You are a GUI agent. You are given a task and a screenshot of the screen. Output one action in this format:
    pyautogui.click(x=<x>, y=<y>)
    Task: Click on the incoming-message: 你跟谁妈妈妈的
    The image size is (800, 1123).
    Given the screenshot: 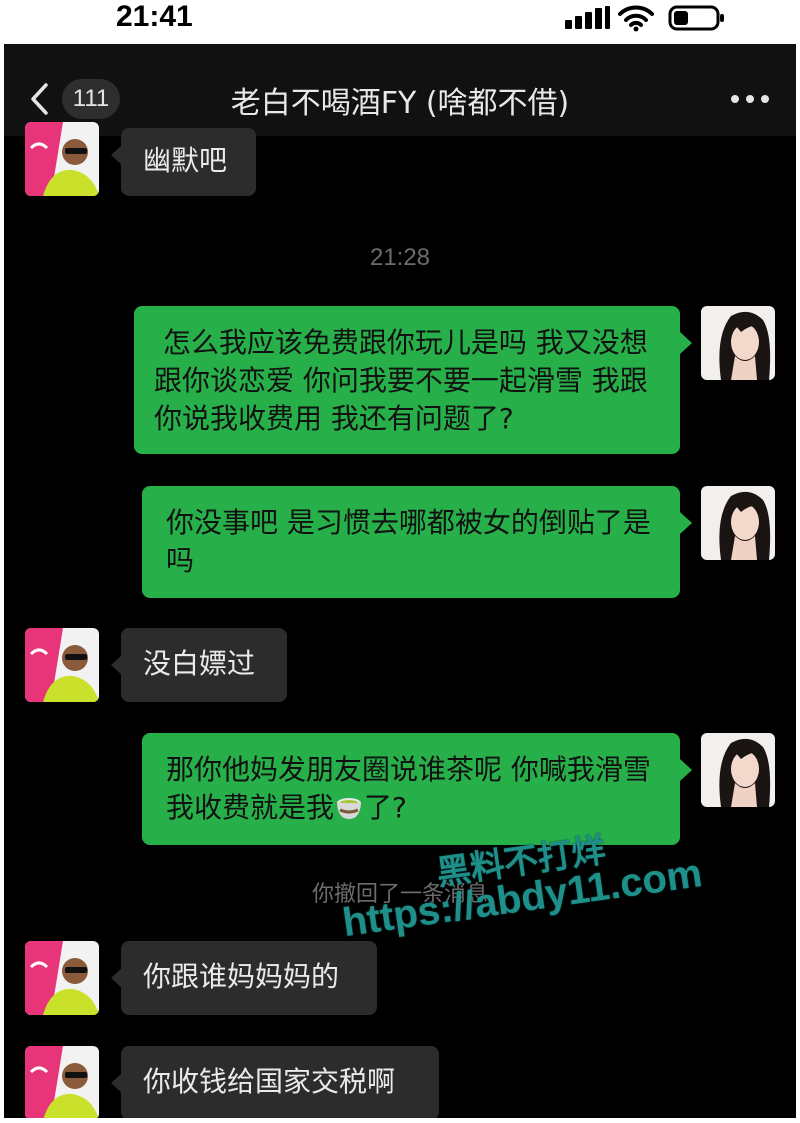 What is the action you would take?
    pyautogui.click(x=249, y=978)
    